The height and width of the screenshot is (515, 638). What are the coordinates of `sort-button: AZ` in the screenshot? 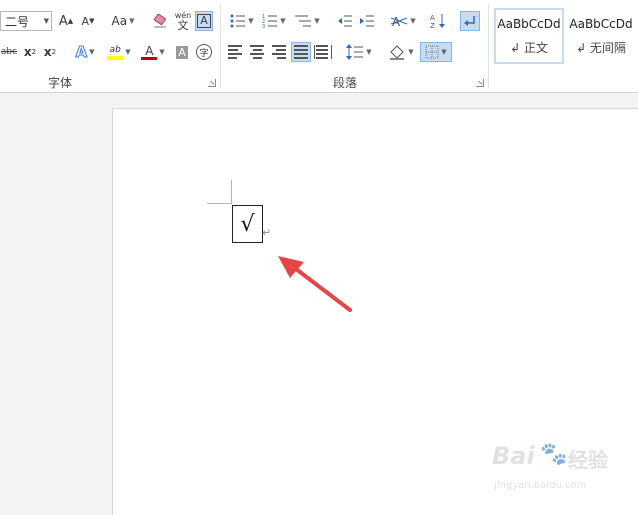 It's located at (438, 21).